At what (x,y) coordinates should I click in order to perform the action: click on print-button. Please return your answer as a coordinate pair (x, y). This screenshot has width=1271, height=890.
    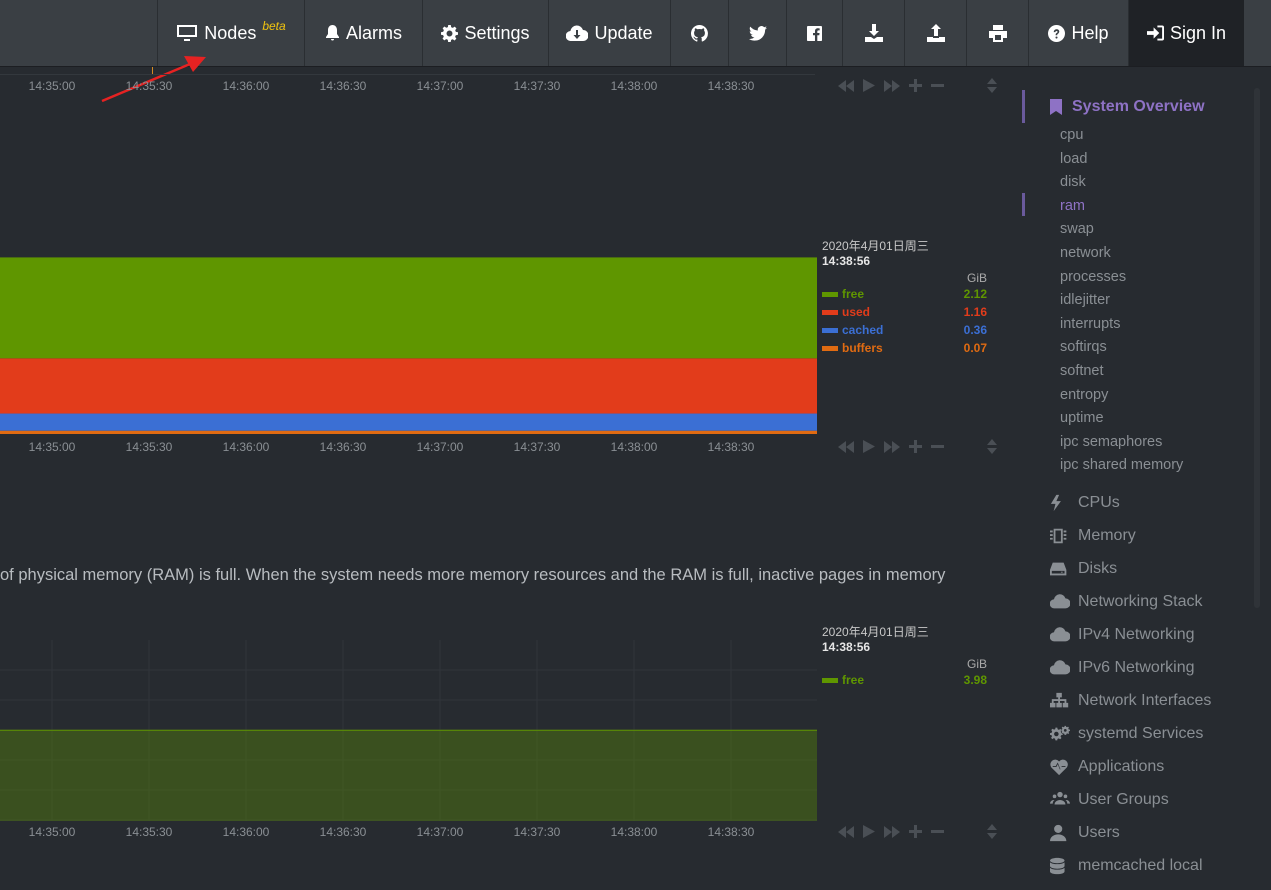
    Looking at the image, I should click on (997, 33).